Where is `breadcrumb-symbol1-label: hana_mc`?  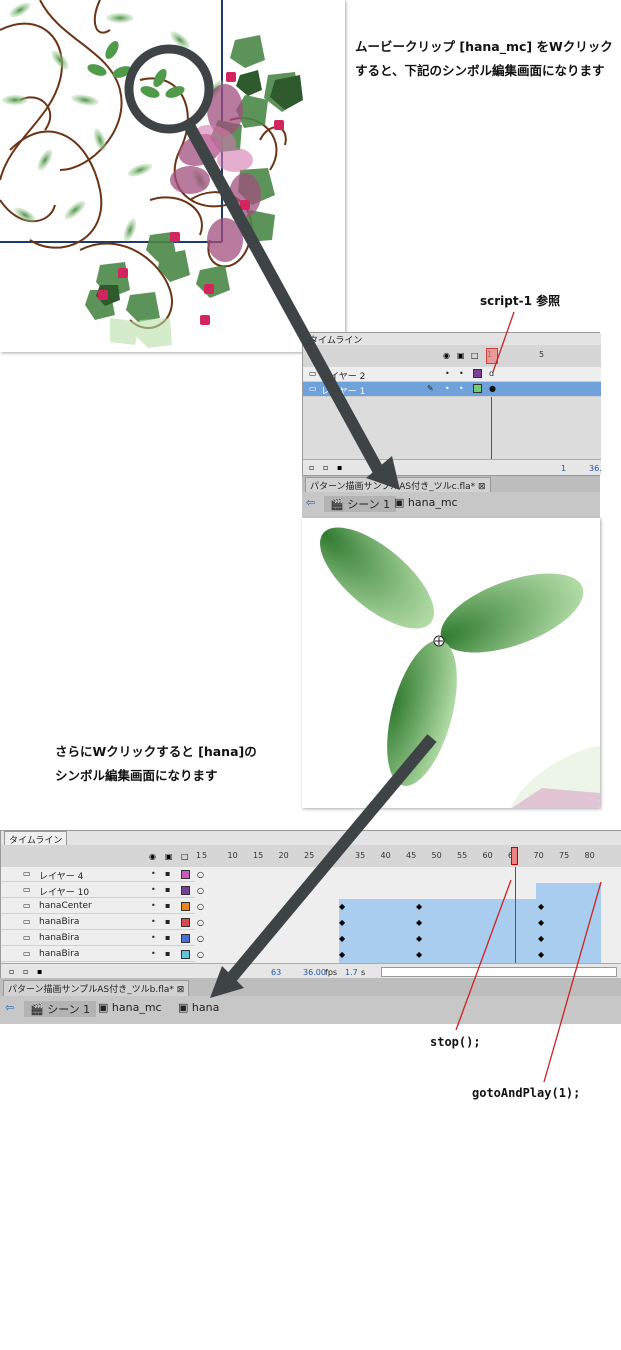 breadcrumb-symbol1-label: hana_mc is located at coordinates (136, 1007).